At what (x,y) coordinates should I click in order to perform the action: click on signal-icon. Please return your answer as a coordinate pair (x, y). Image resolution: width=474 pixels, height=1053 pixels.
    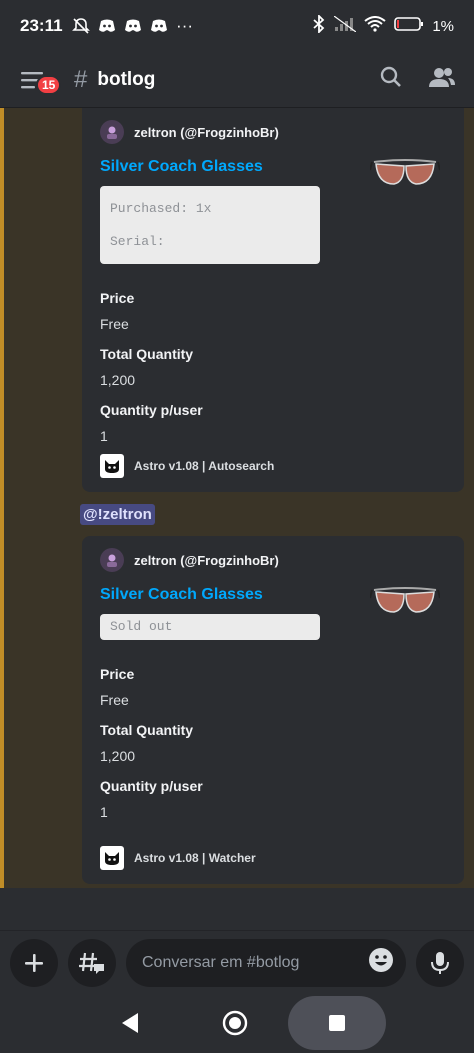
    Looking at the image, I should click on (345, 26).